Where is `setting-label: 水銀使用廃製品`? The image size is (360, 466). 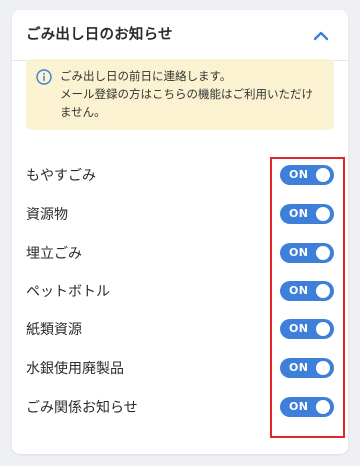 setting-label: 水銀使用廃製品 is located at coordinates (75, 369).